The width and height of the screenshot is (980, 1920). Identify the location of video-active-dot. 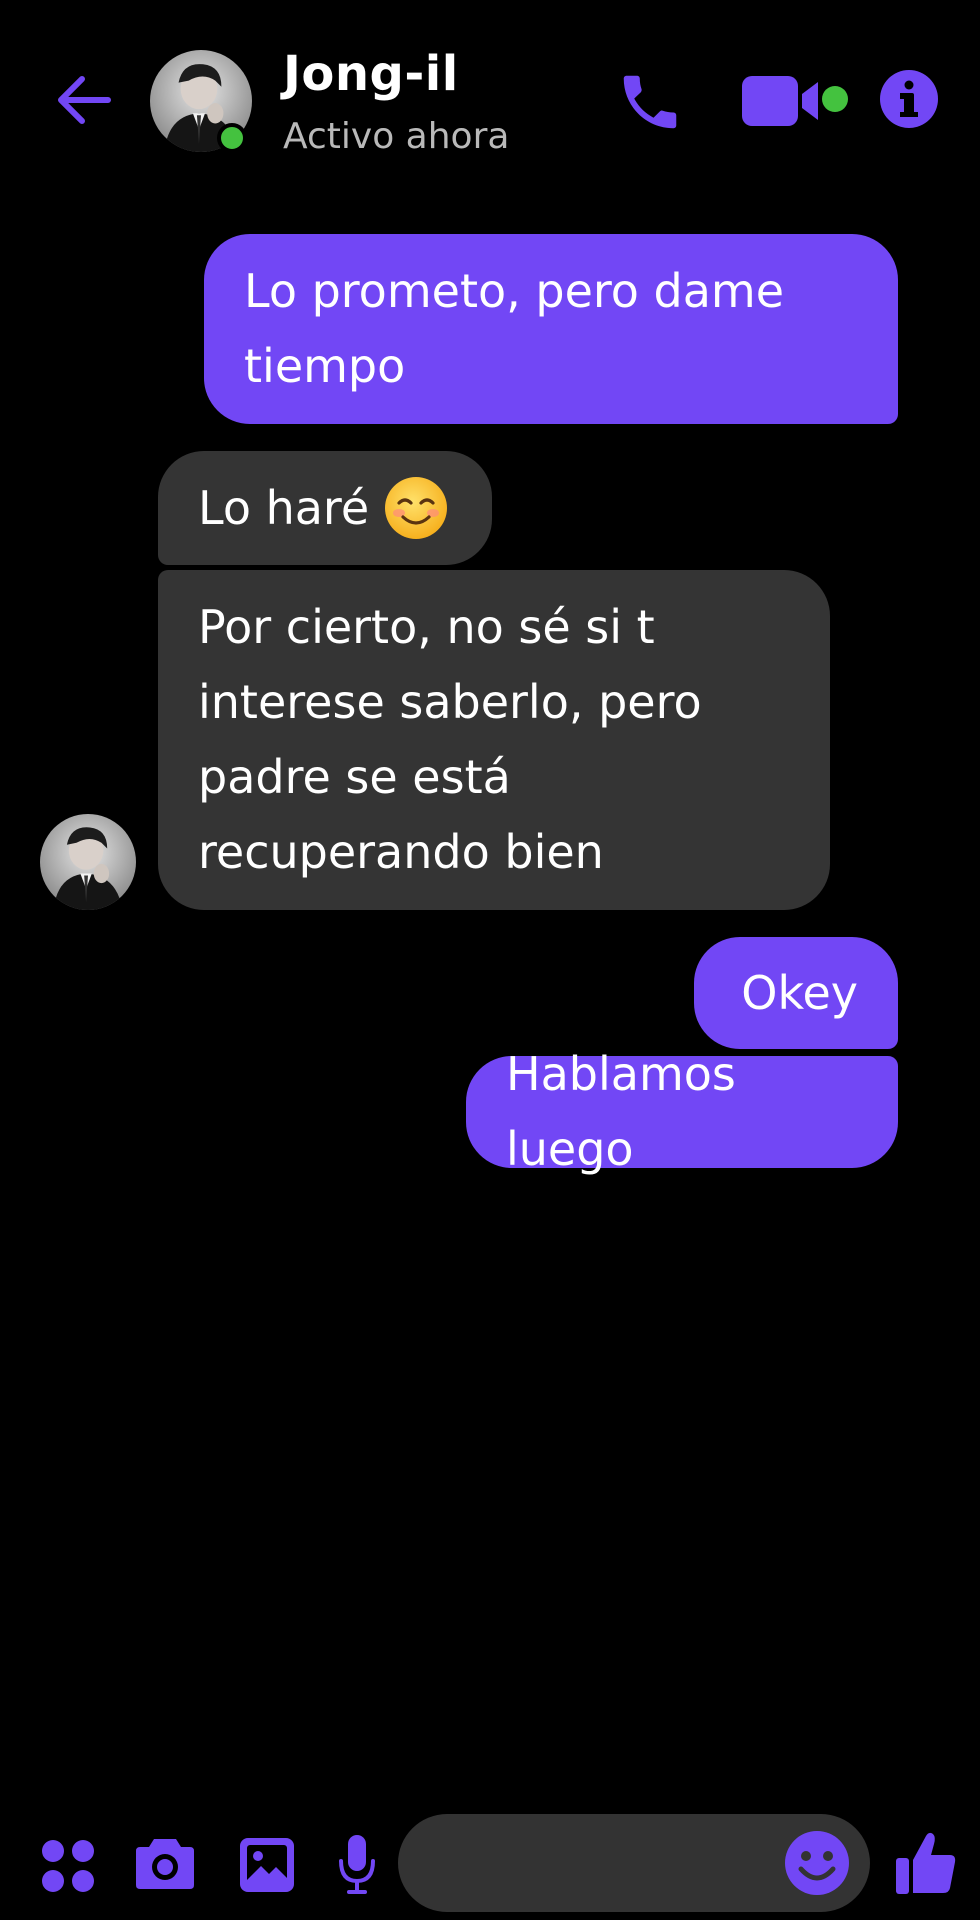
(835, 99).